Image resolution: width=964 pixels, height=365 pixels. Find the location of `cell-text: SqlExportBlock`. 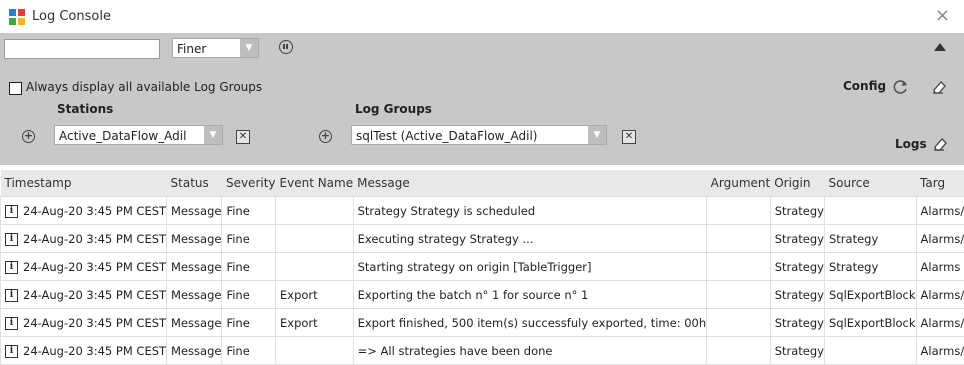

cell-text: SqlExportBlock is located at coordinates (872, 295).